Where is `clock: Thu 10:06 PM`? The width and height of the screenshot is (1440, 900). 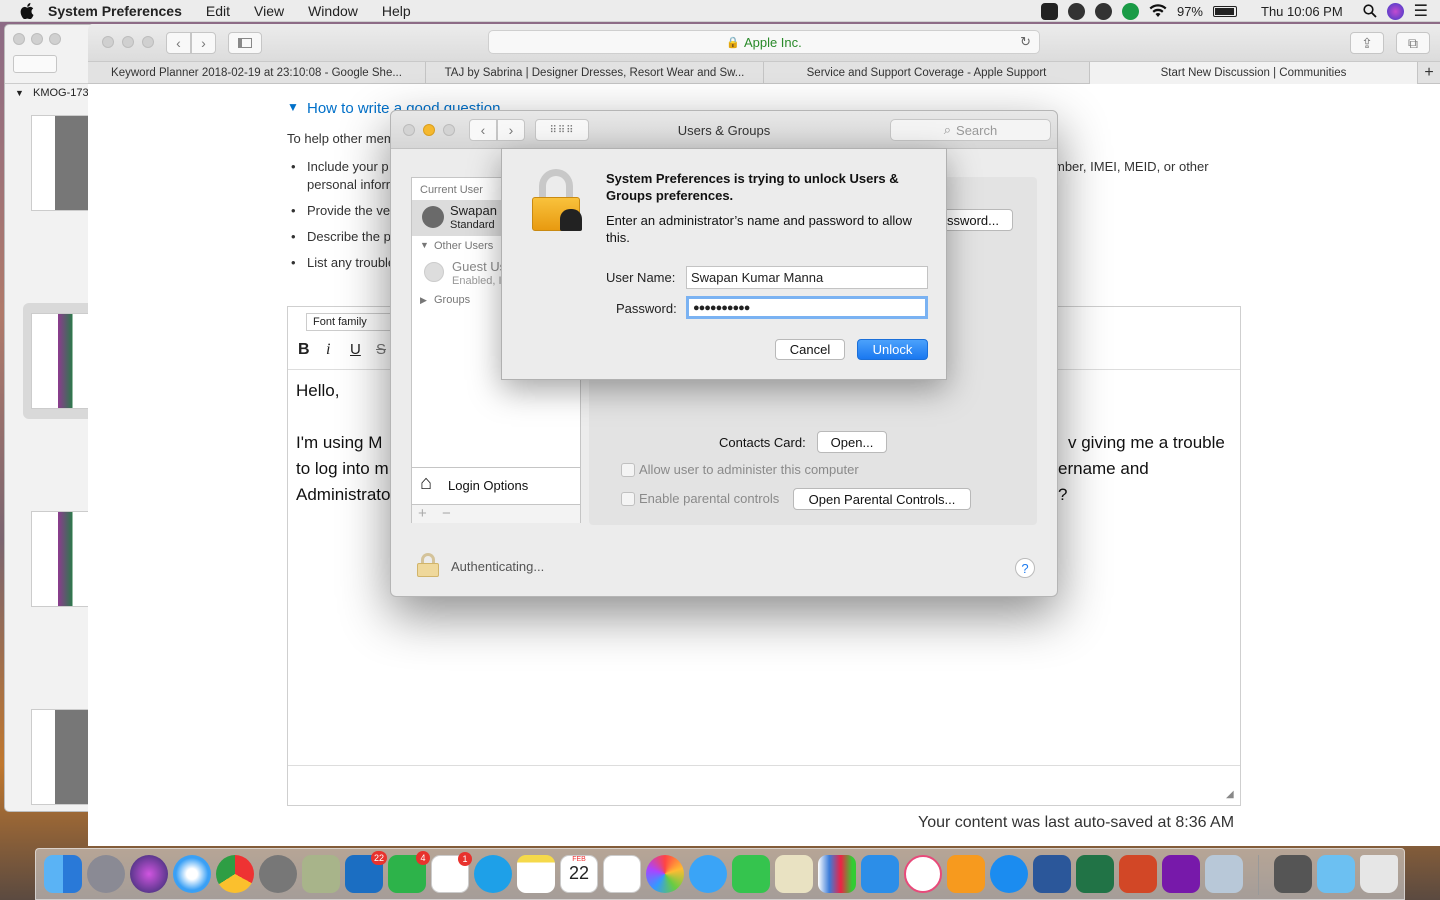 clock: Thu 10:06 PM is located at coordinates (1302, 11).